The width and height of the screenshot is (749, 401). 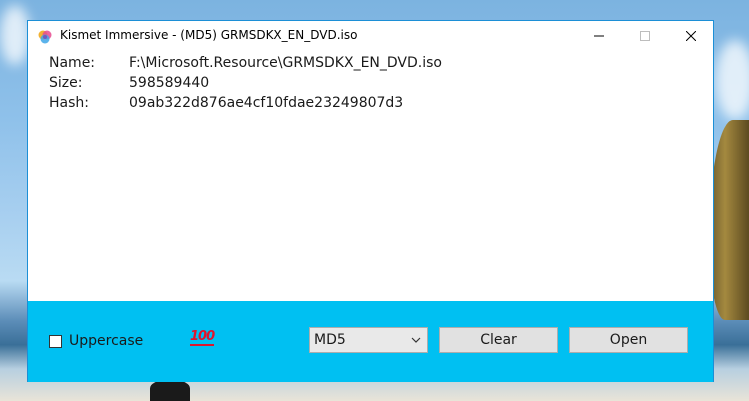 I want to click on hash-row: Hash: 09ab322d876ae4cf10fdae23249807d3, so click(x=226, y=103).